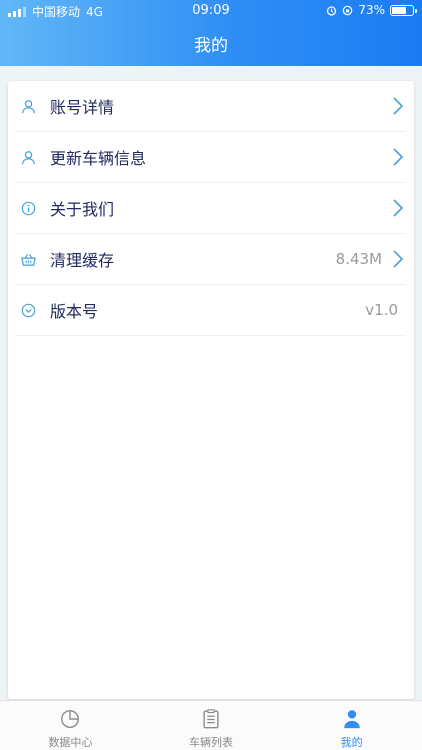  I want to click on info-icon, so click(28, 208).